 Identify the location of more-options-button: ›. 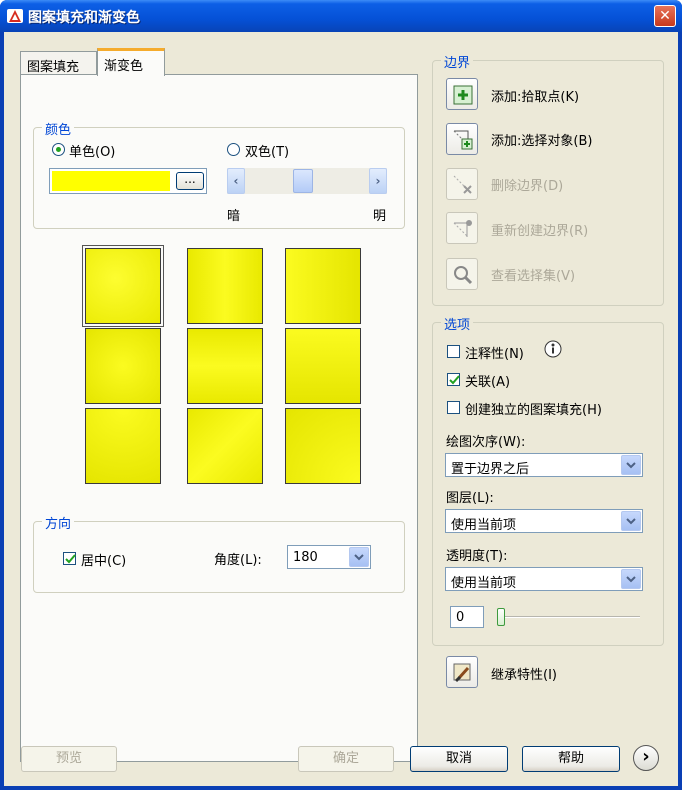
(646, 758).